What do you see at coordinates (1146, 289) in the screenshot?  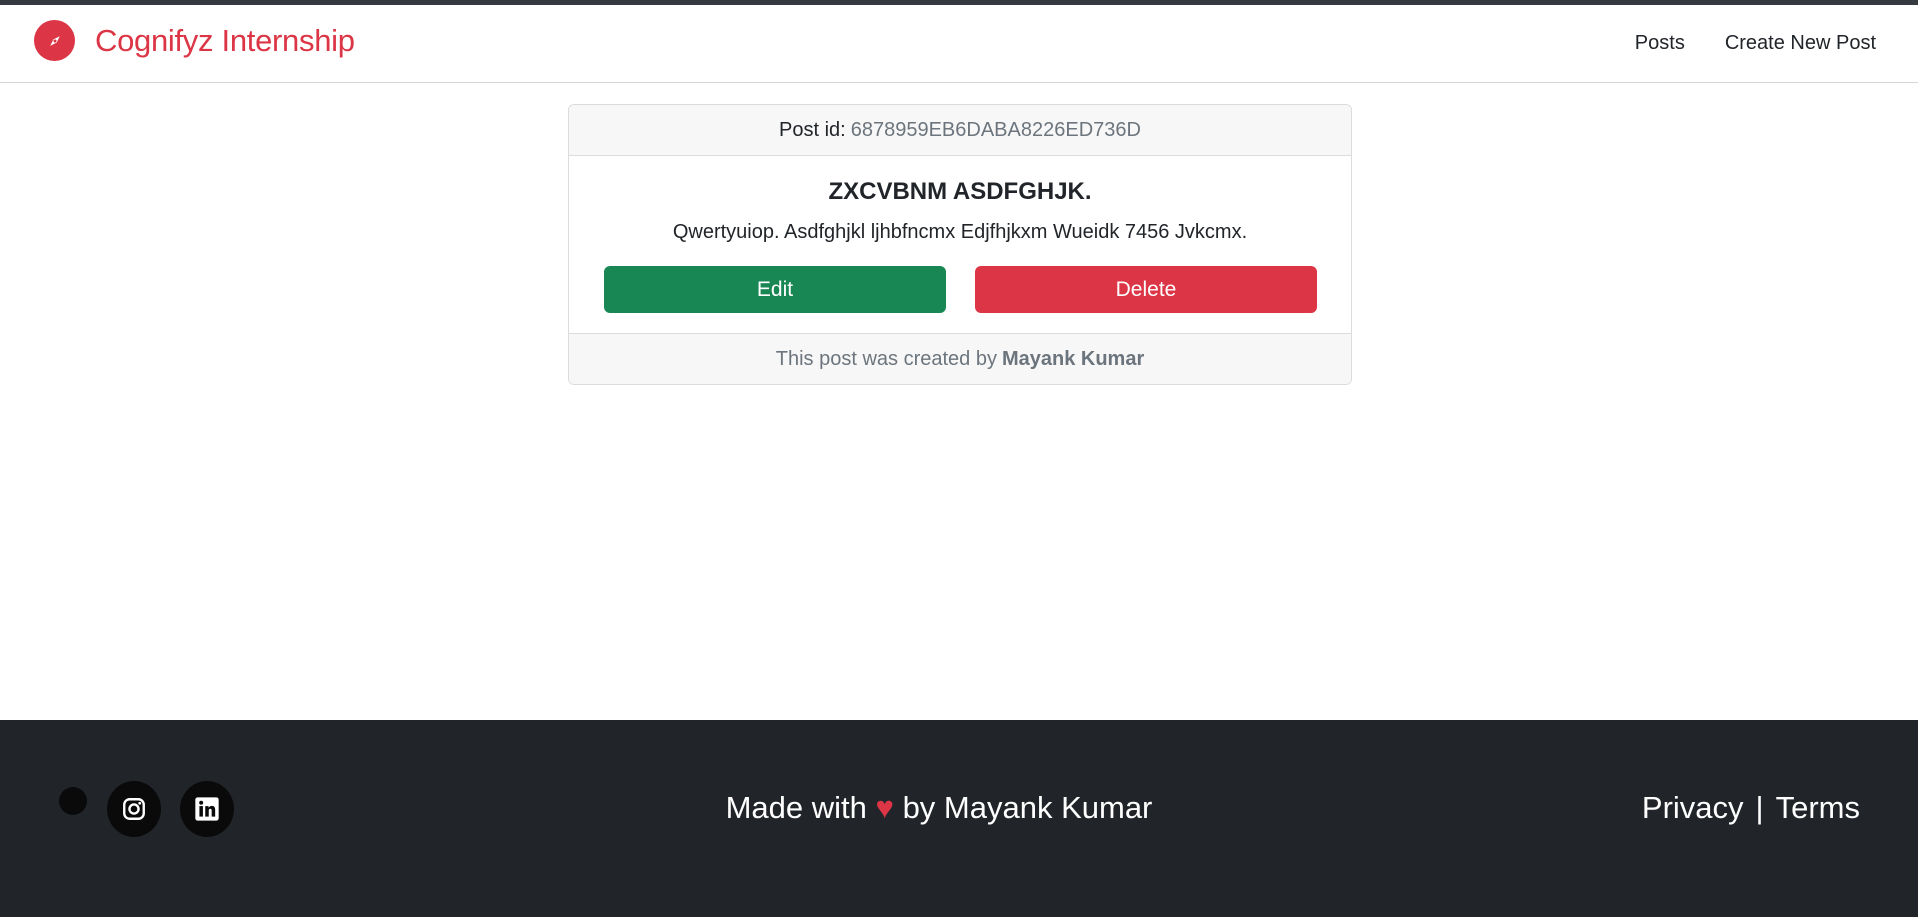 I see `delete-button: Delete` at bounding box center [1146, 289].